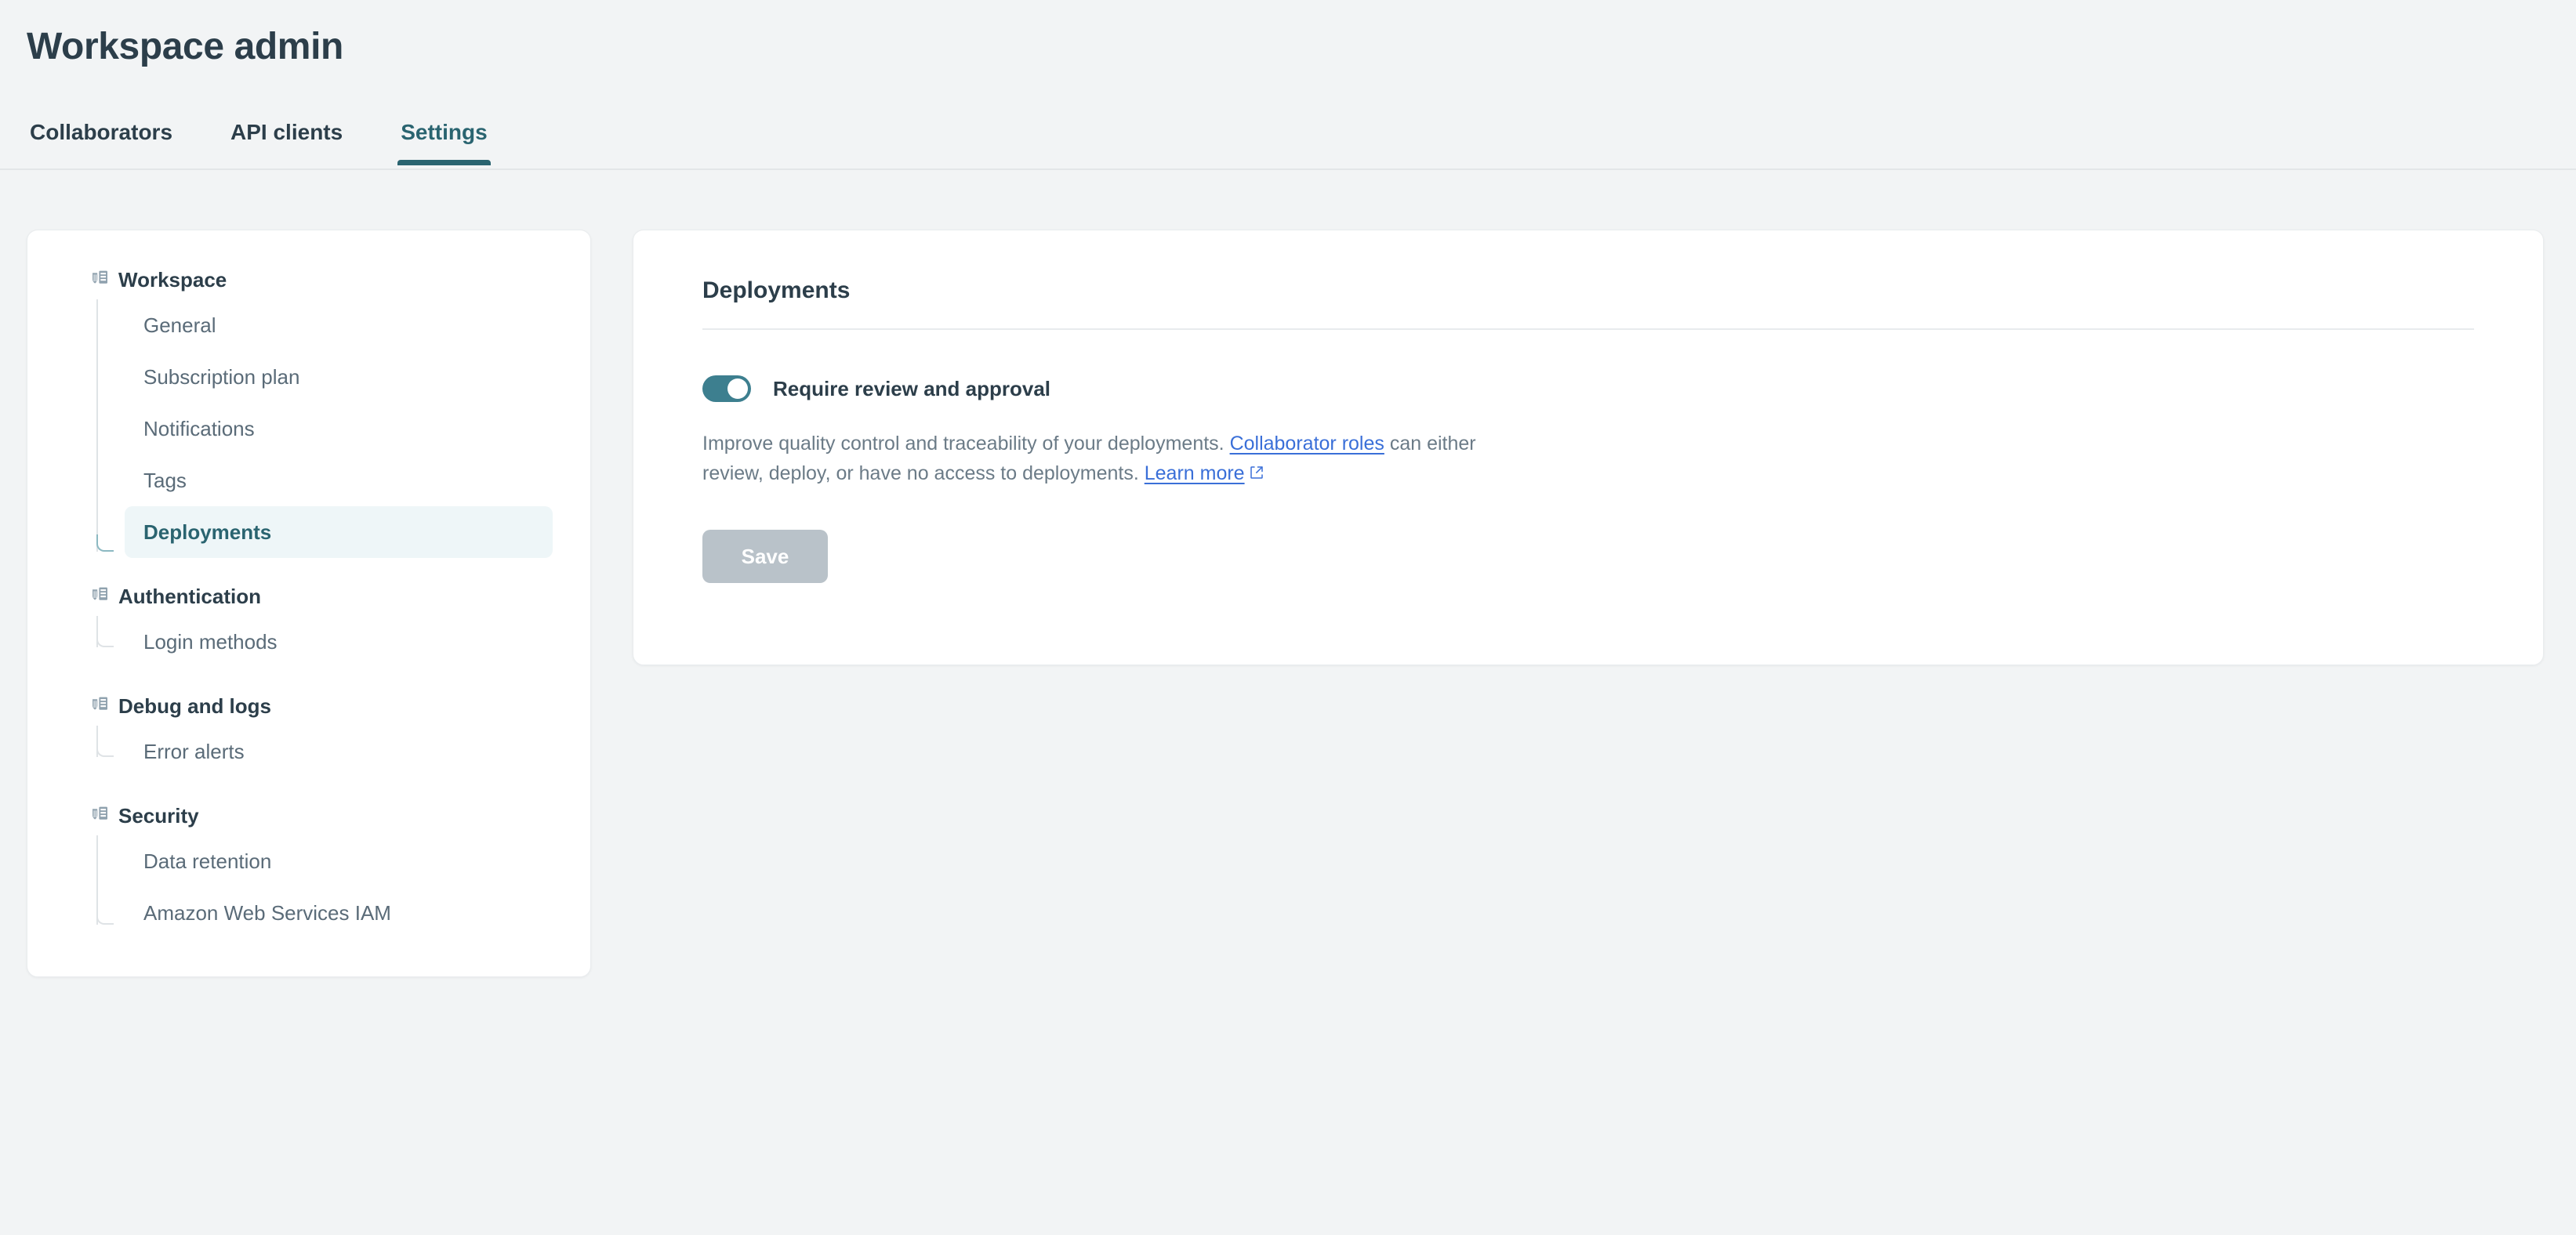 Image resolution: width=2576 pixels, height=1235 pixels. I want to click on nav-children-debug-and-logs: Error alerts, so click(309, 751).